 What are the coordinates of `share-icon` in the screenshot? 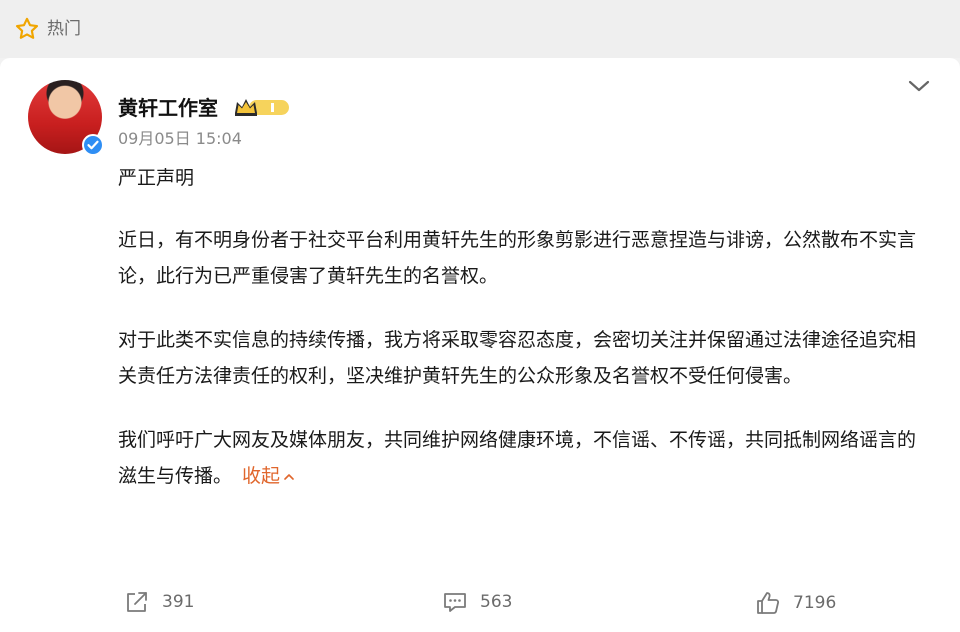 It's located at (137, 602).